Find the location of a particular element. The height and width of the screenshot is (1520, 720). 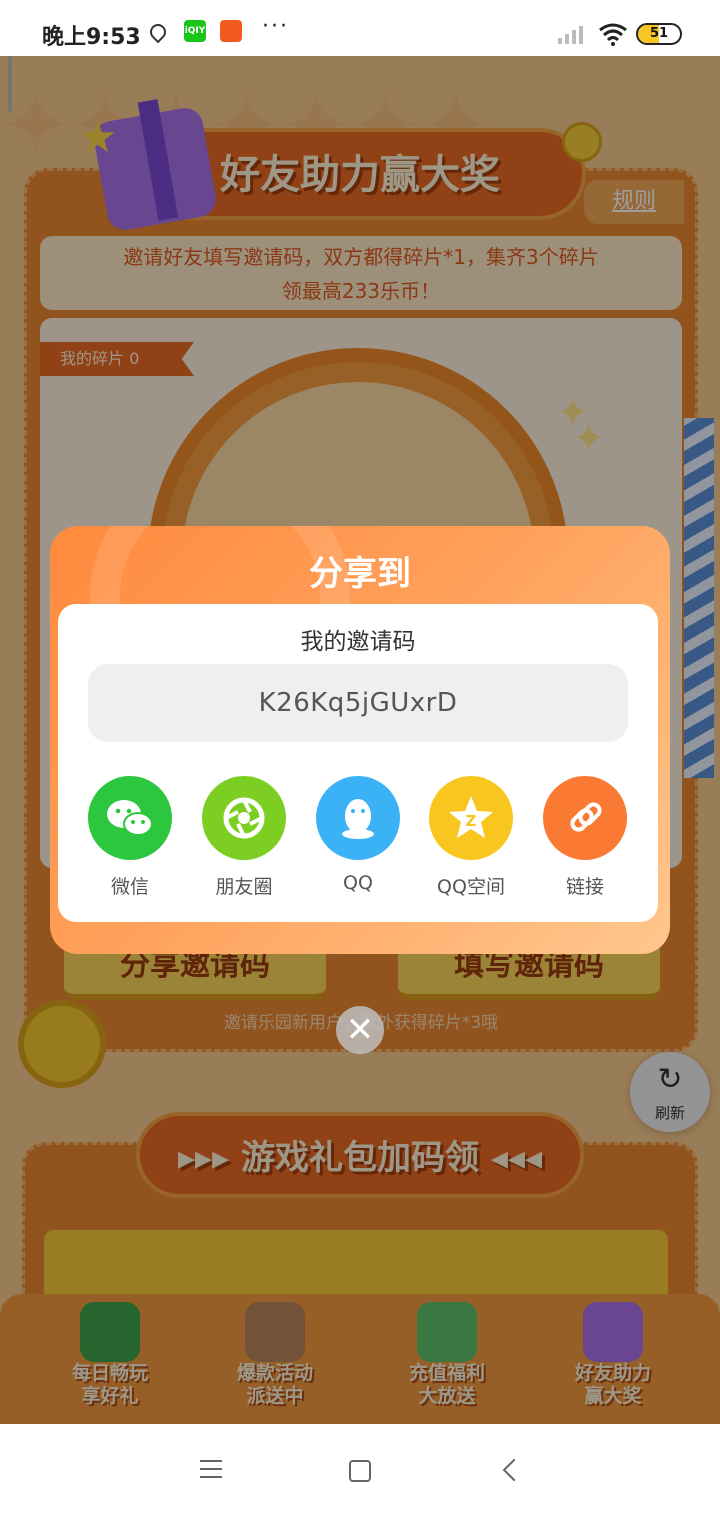

share-label: QQ空间 is located at coordinates (471, 887).